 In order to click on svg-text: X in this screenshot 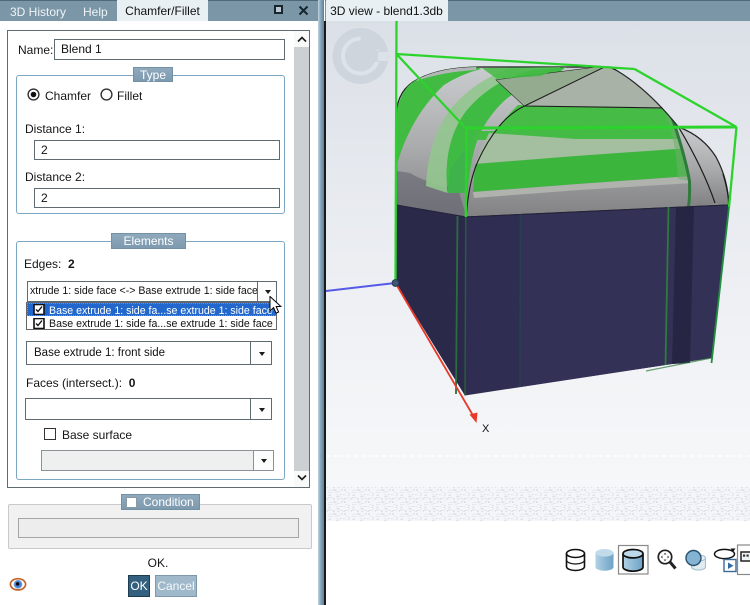, I will do `click(486, 429)`.